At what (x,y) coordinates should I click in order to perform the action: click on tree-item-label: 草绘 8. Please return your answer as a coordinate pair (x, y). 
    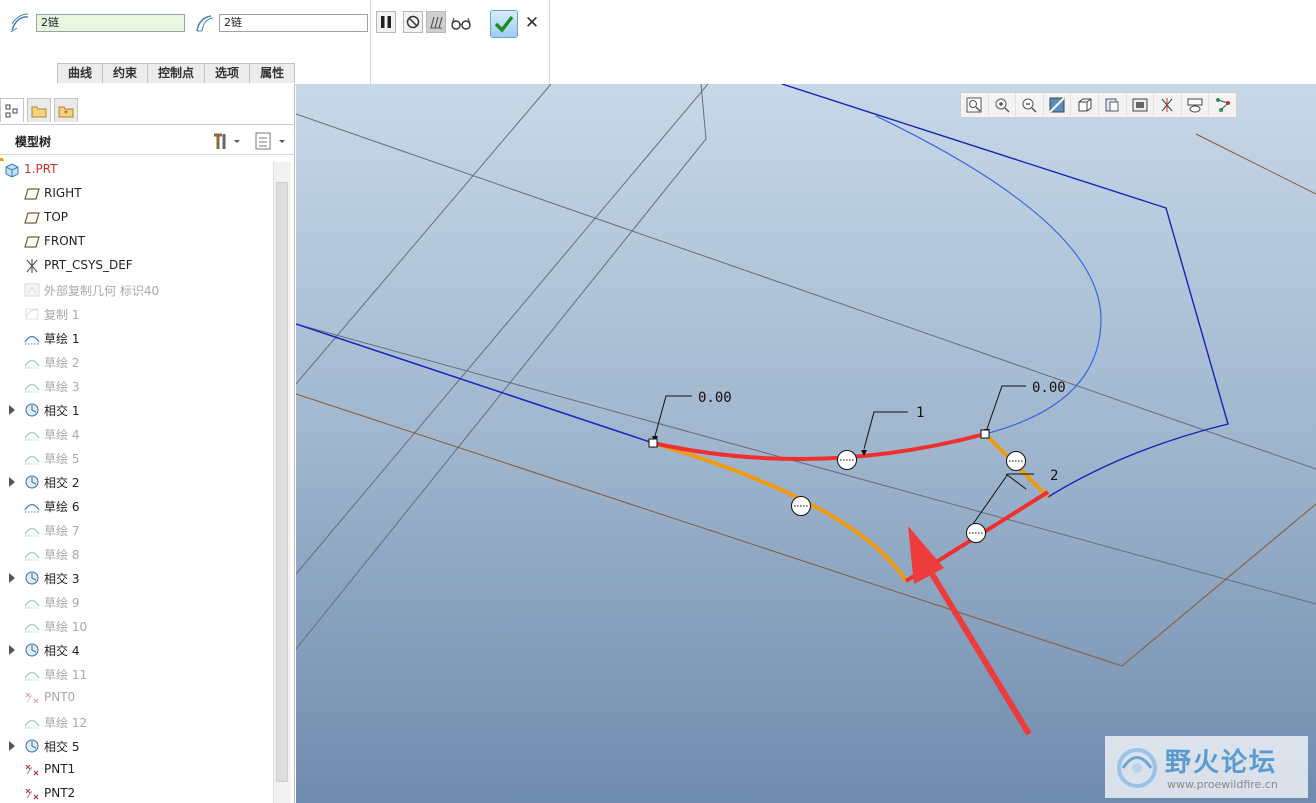
    Looking at the image, I should click on (62, 555).